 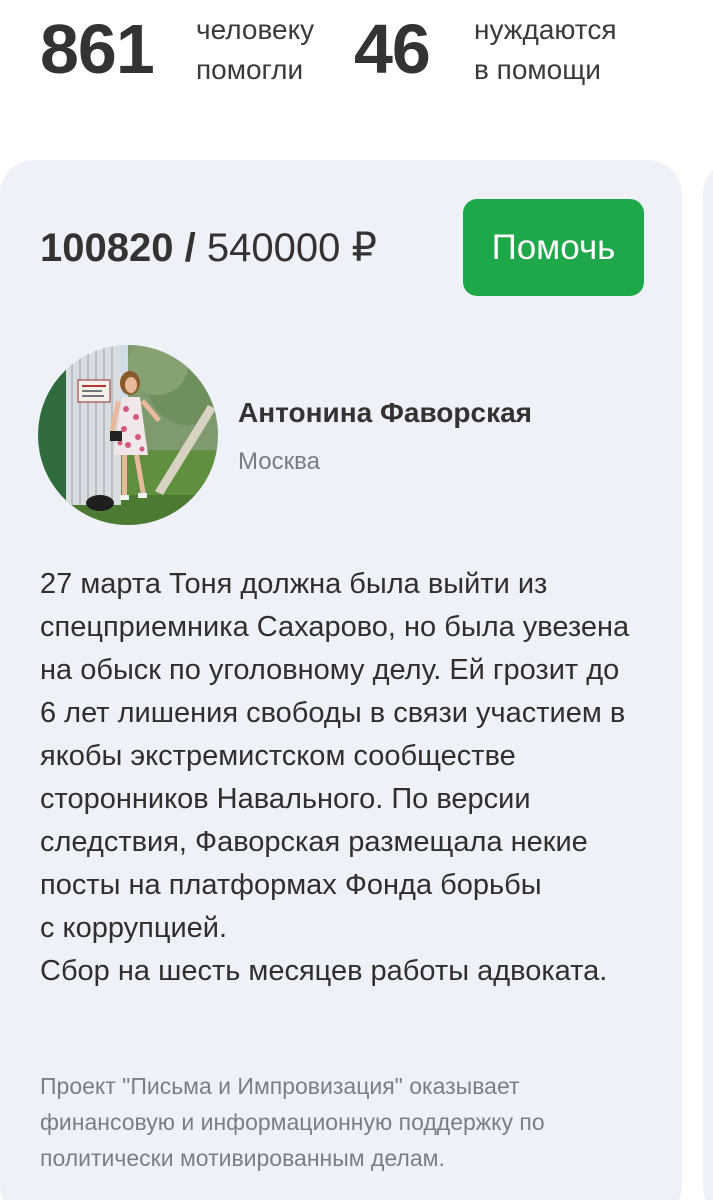 What do you see at coordinates (314, 842) in the screenshot?
I see `description-line: следствия, Фаворская размещала некие` at bounding box center [314, 842].